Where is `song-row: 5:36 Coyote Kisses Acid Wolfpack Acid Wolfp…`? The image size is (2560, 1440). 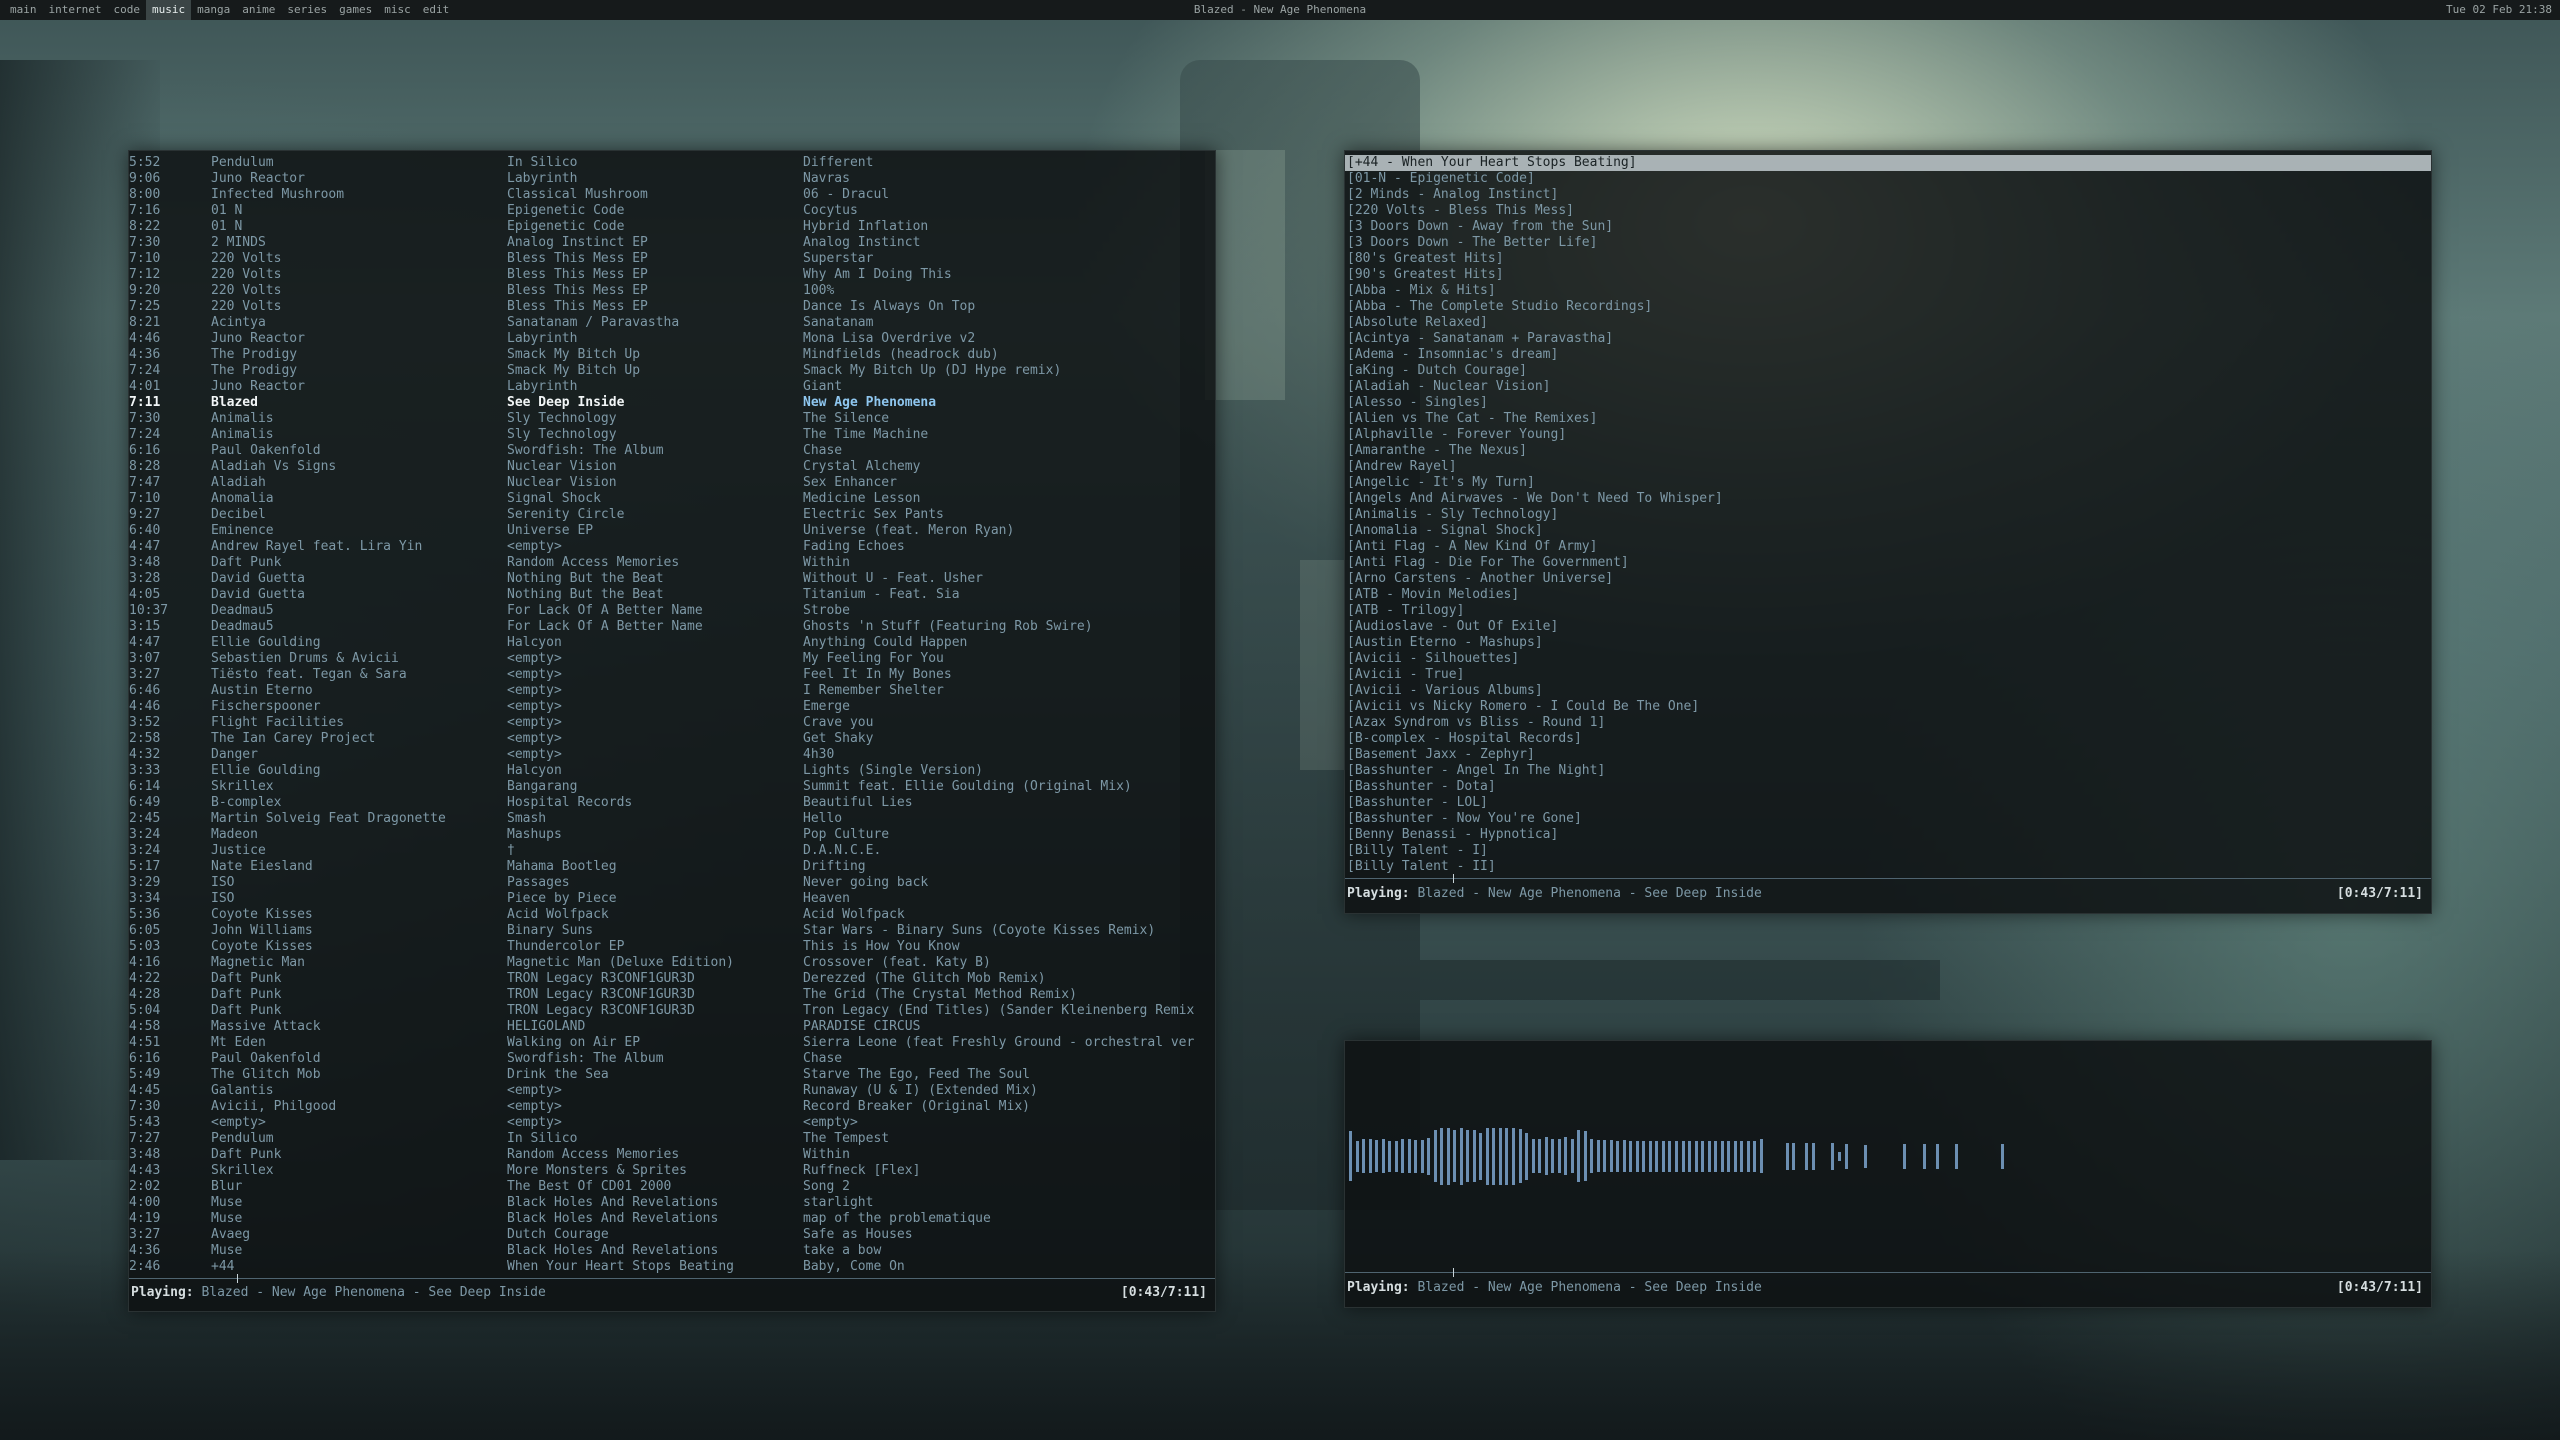 song-row: 5:36 Coyote Kisses Acid Wolfpack Acid Wolfp… is located at coordinates (671, 915).